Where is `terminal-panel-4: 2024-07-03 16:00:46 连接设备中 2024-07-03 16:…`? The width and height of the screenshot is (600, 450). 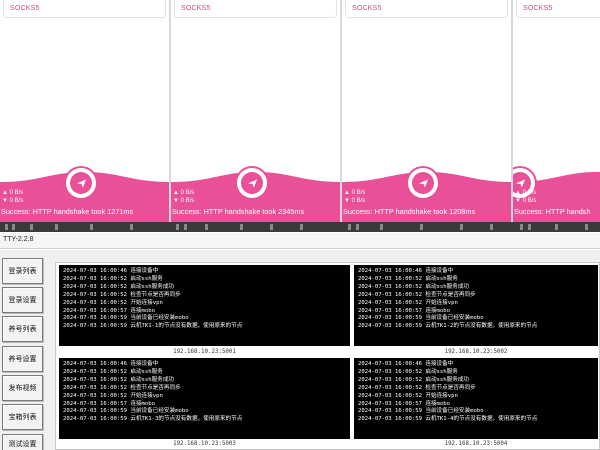
terminal-panel-4: 2024-07-03 16:00:46 连接设备中 2024-07-03 16:… is located at coordinates (476, 398).